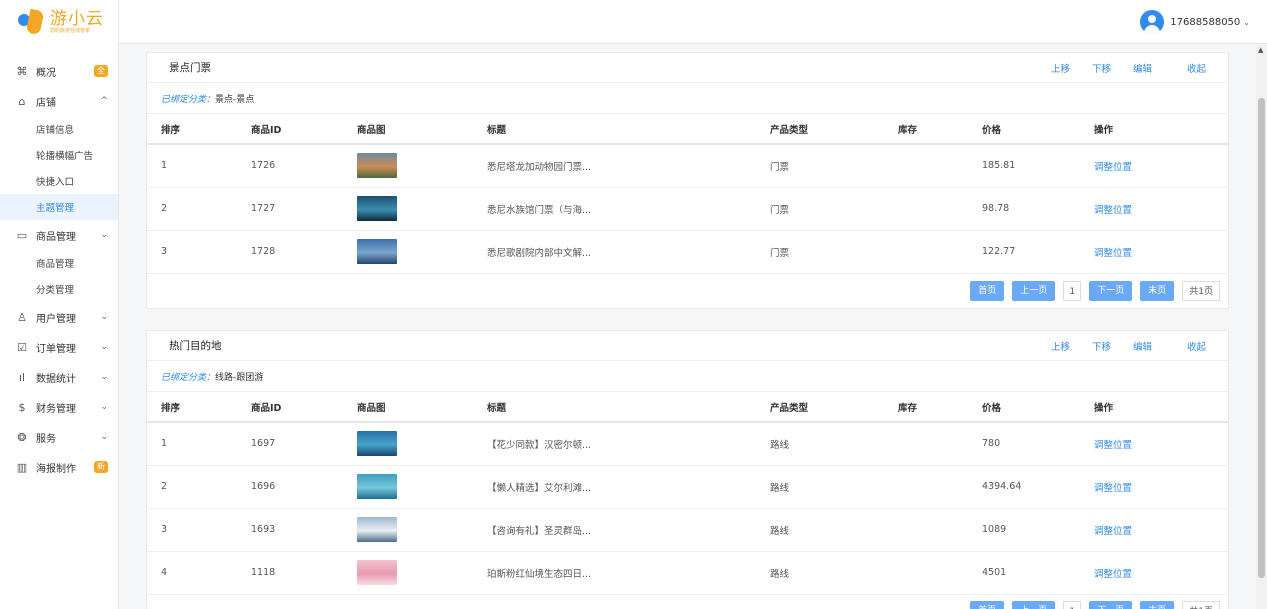  What do you see at coordinates (101, 467) in the screenshot?
I see `sidebar-badge: 新` at bounding box center [101, 467].